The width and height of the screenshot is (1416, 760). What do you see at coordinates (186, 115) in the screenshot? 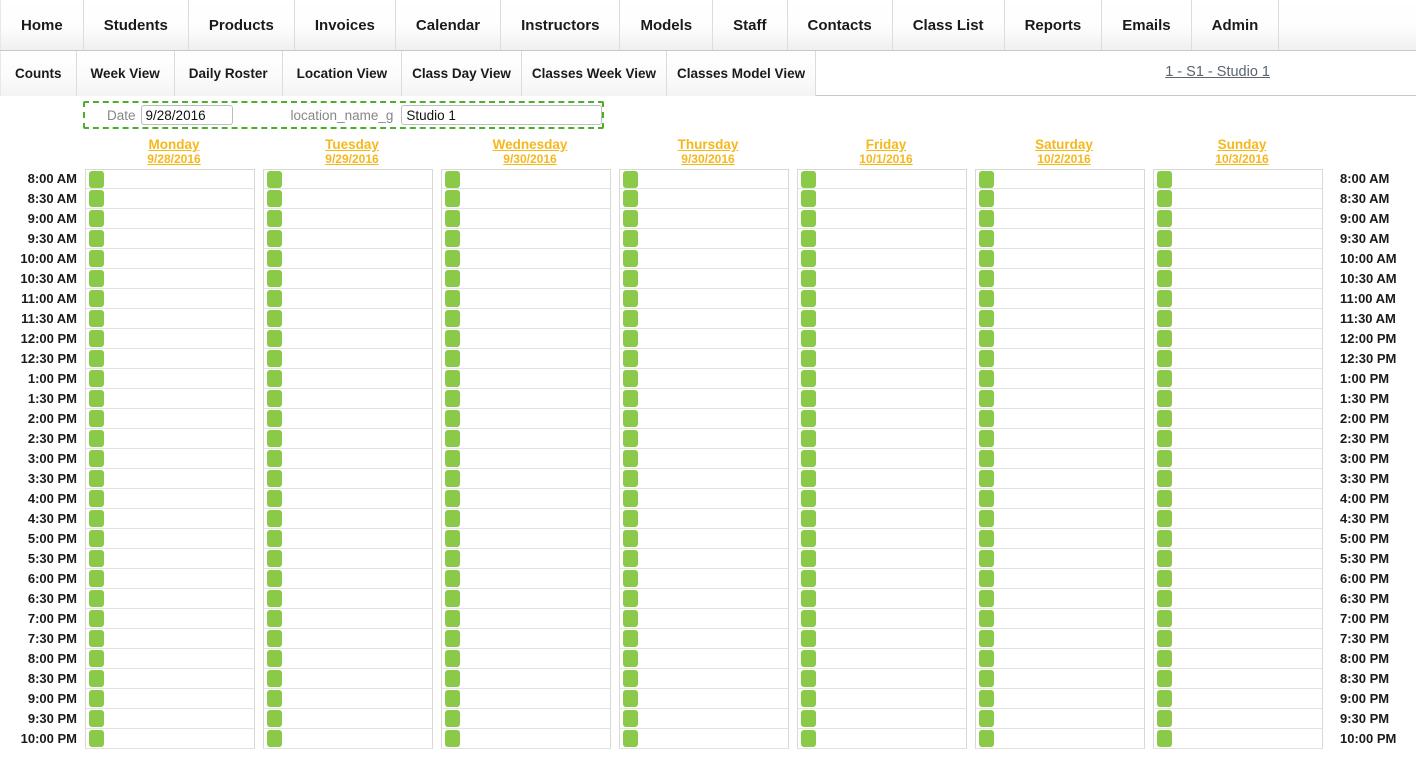
I see `date-input` at bounding box center [186, 115].